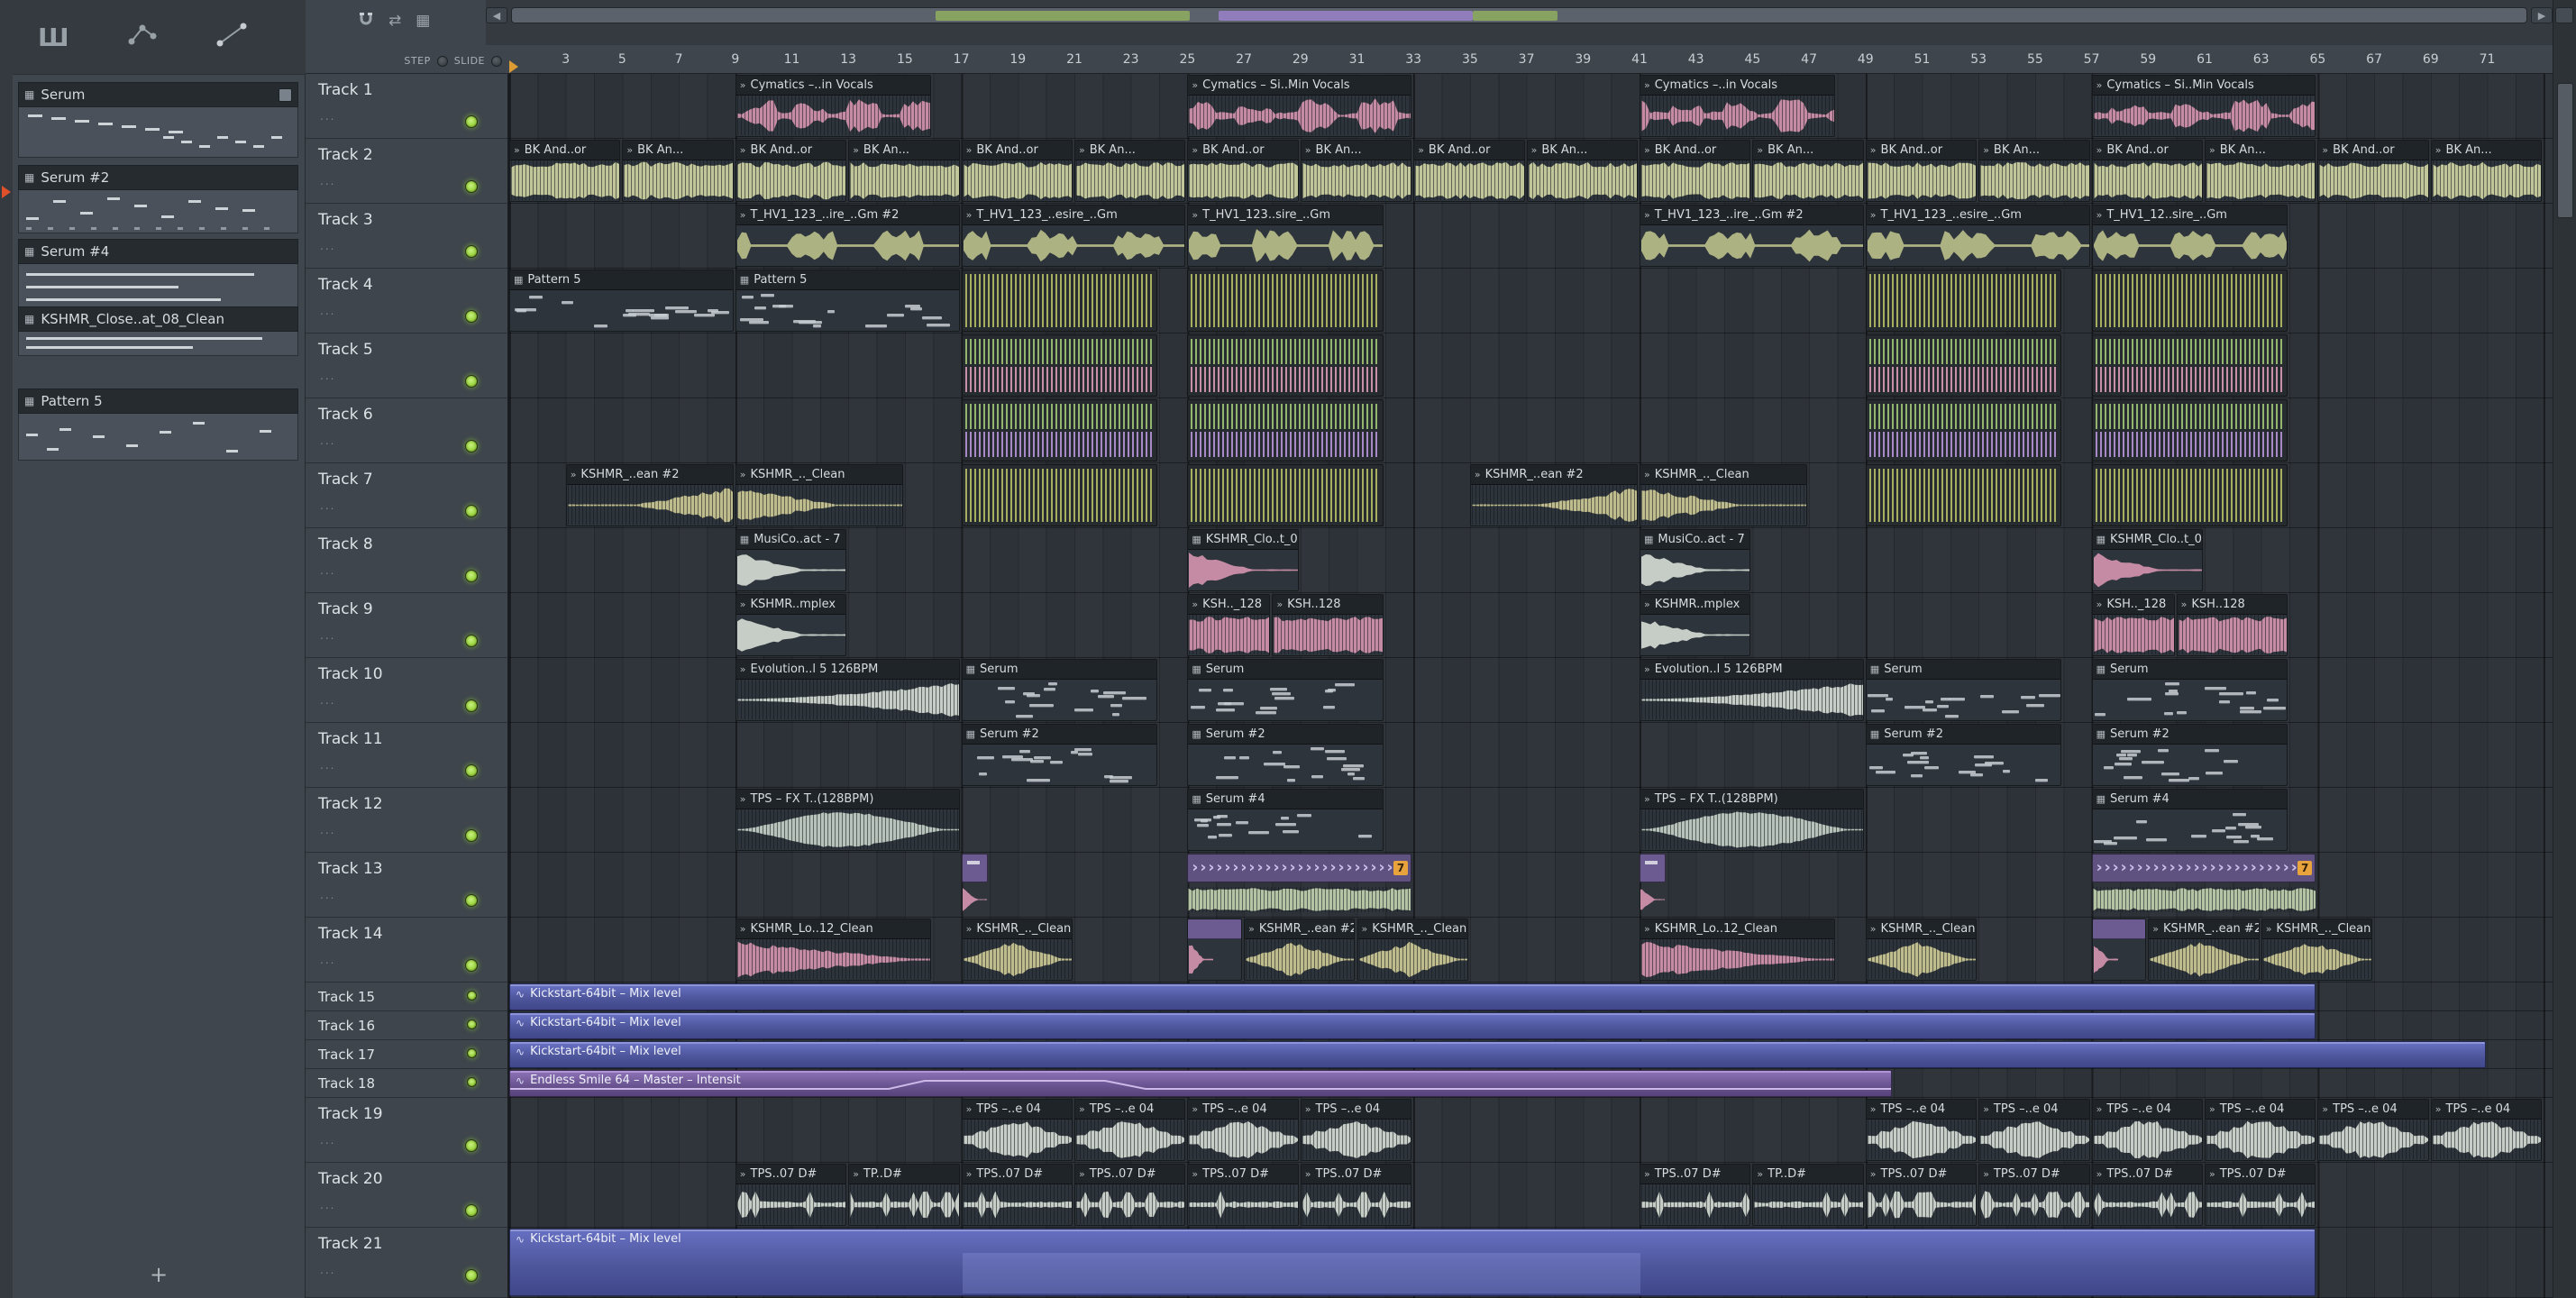 The width and height of the screenshot is (2576, 1298). I want to click on picker-item-button, so click(285, 94).